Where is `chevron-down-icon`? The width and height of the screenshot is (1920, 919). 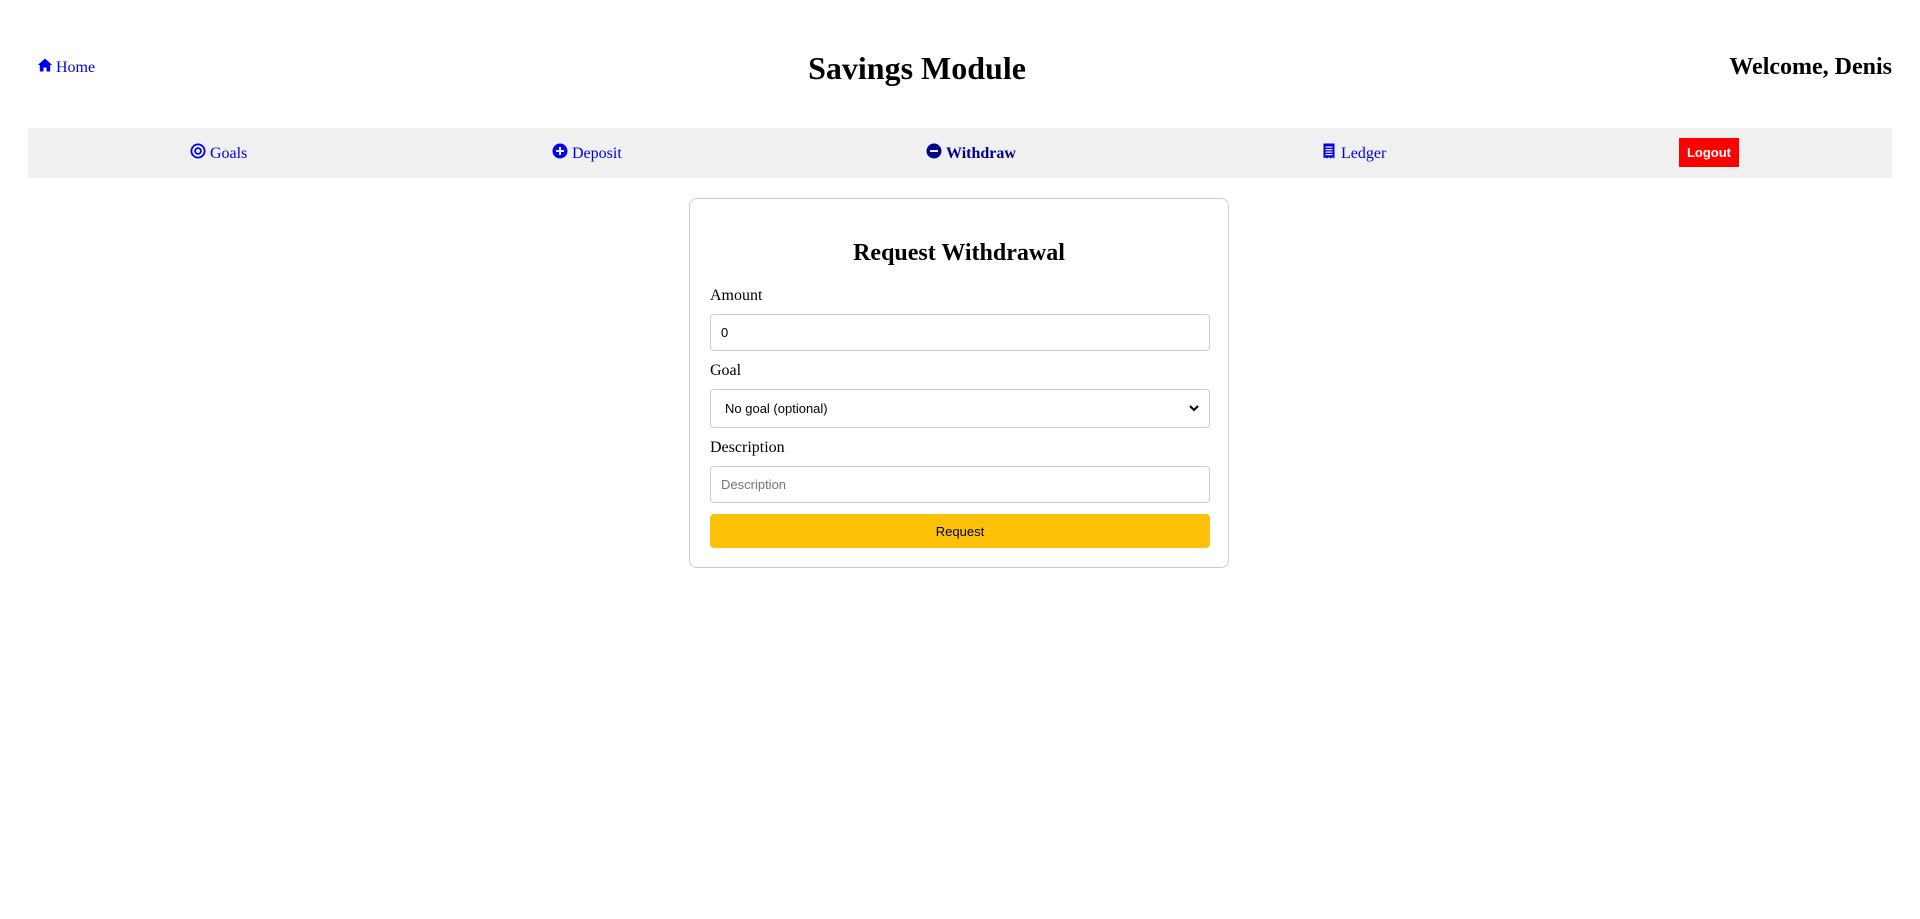 chevron-down-icon is located at coordinates (1194, 408).